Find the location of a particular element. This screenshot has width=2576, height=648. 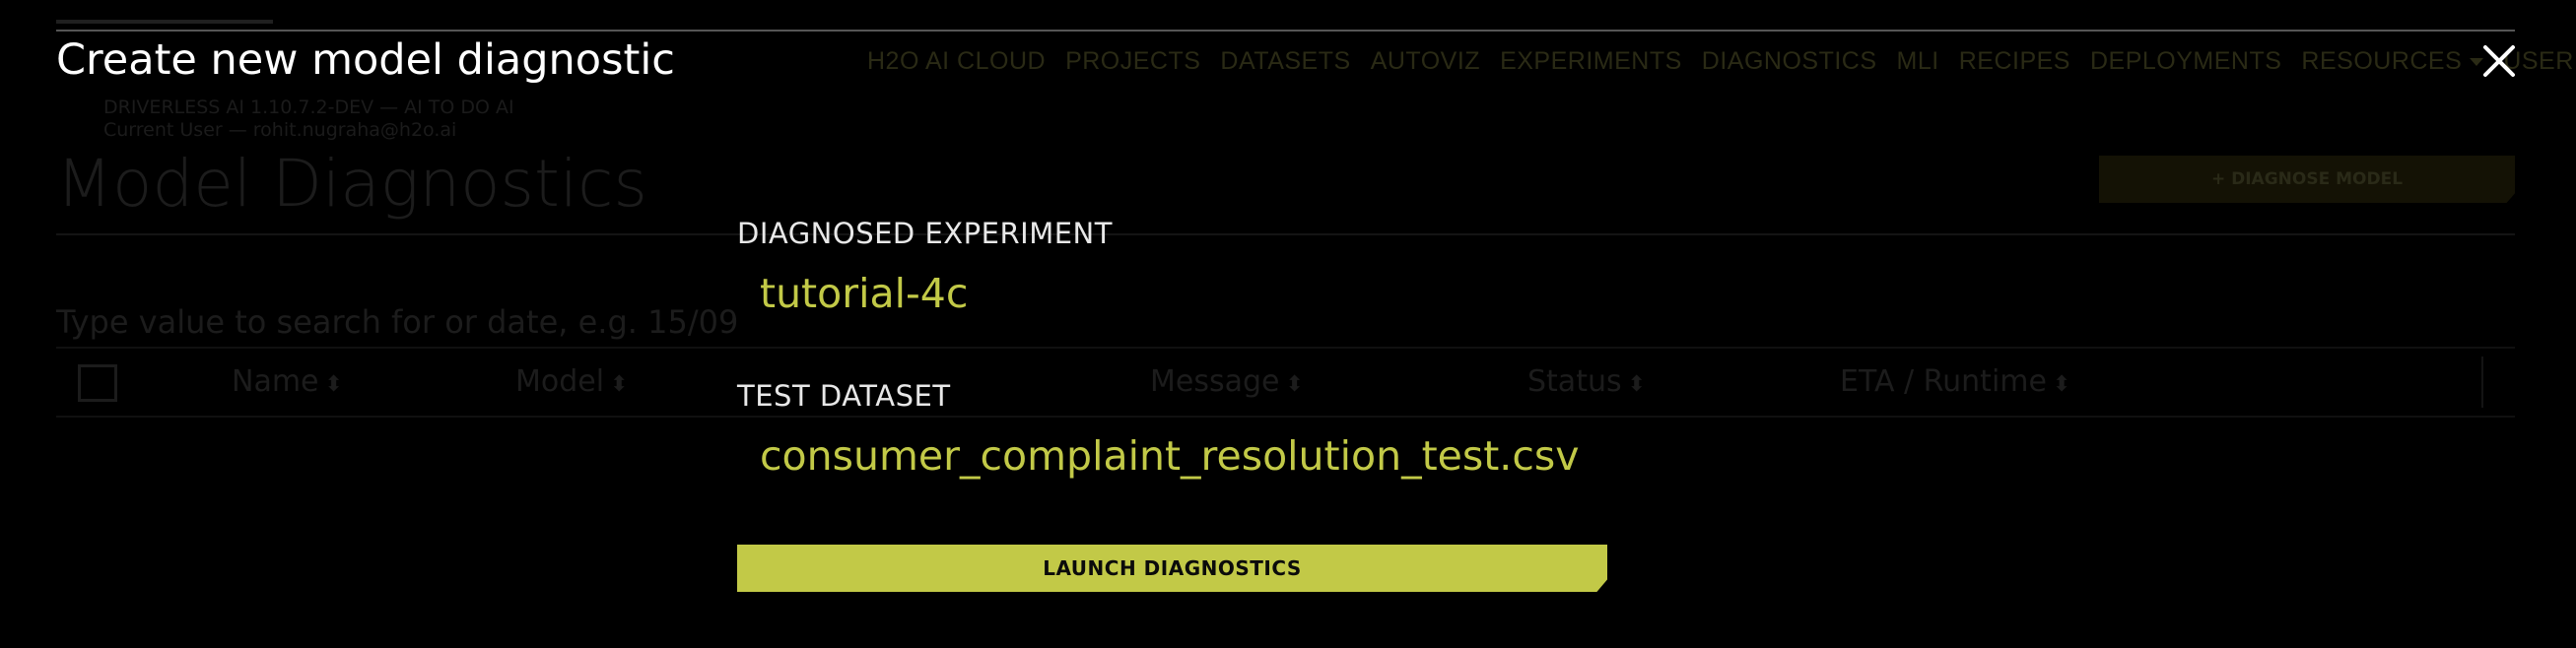

diagnosed-experiment-label: DIAGNOSED EXPERIMENT is located at coordinates (925, 234).